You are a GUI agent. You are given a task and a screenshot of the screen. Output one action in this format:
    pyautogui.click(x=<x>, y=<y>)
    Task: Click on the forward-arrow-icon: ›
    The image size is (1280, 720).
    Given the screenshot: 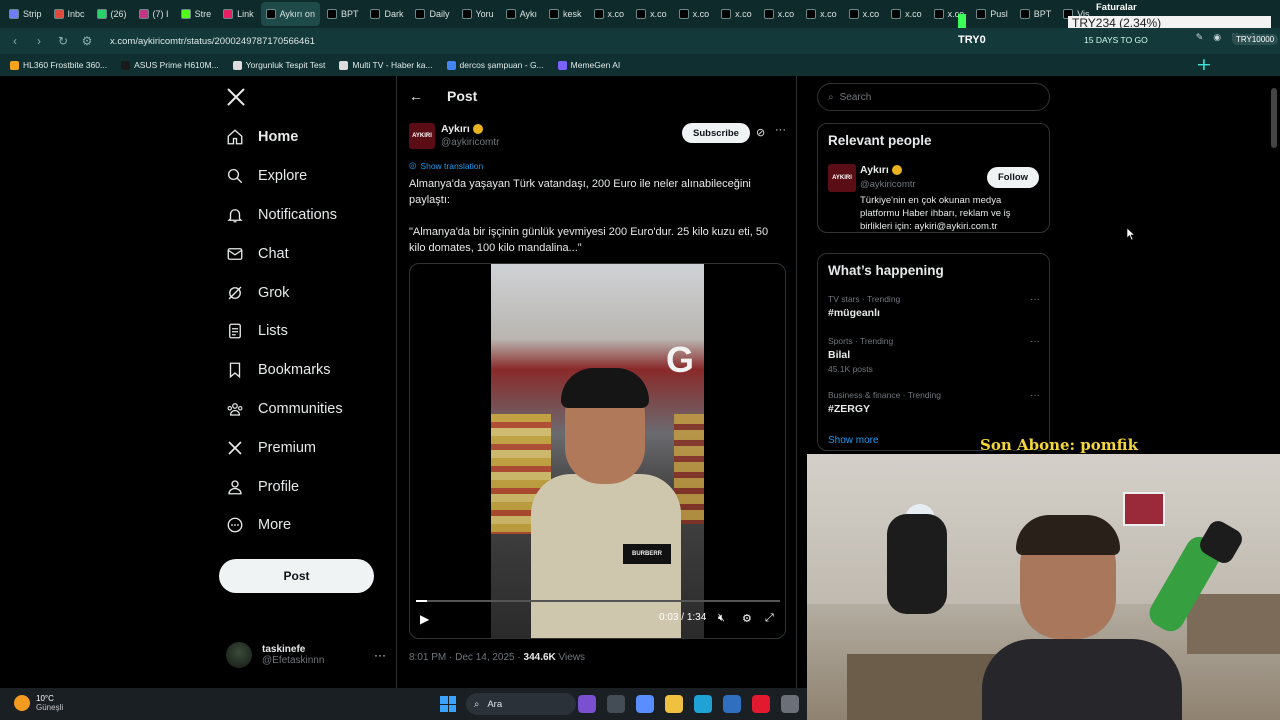 What is the action you would take?
    pyautogui.click(x=39, y=41)
    